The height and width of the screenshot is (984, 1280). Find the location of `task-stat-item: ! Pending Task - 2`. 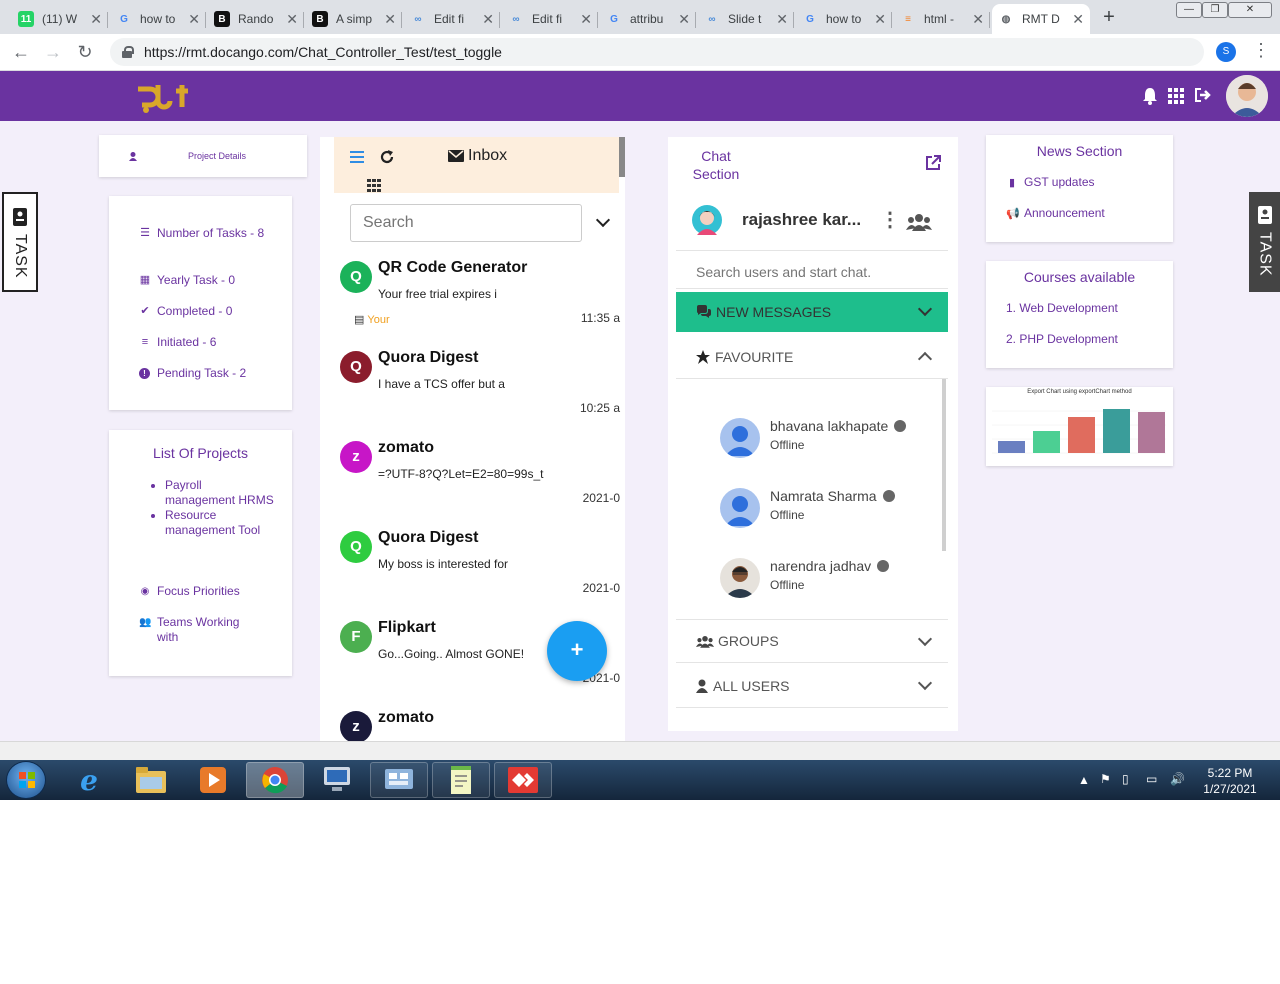

task-stat-item: ! Pending Task - 2 is located at coordinates (204, 373).